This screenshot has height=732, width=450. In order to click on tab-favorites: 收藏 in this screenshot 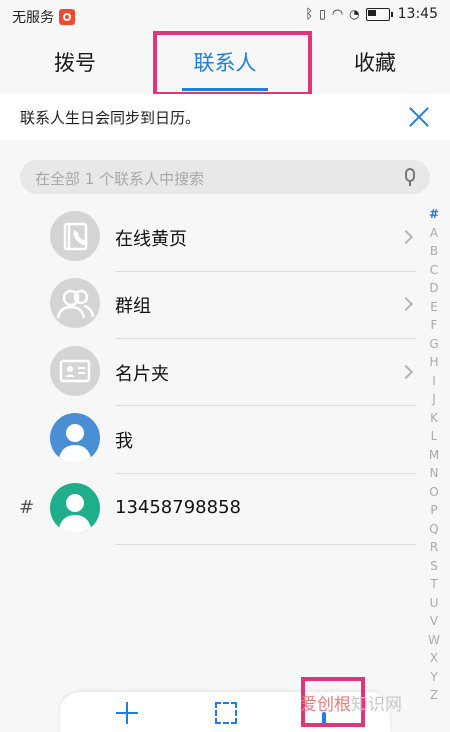, I will do `click(375, 62)`.